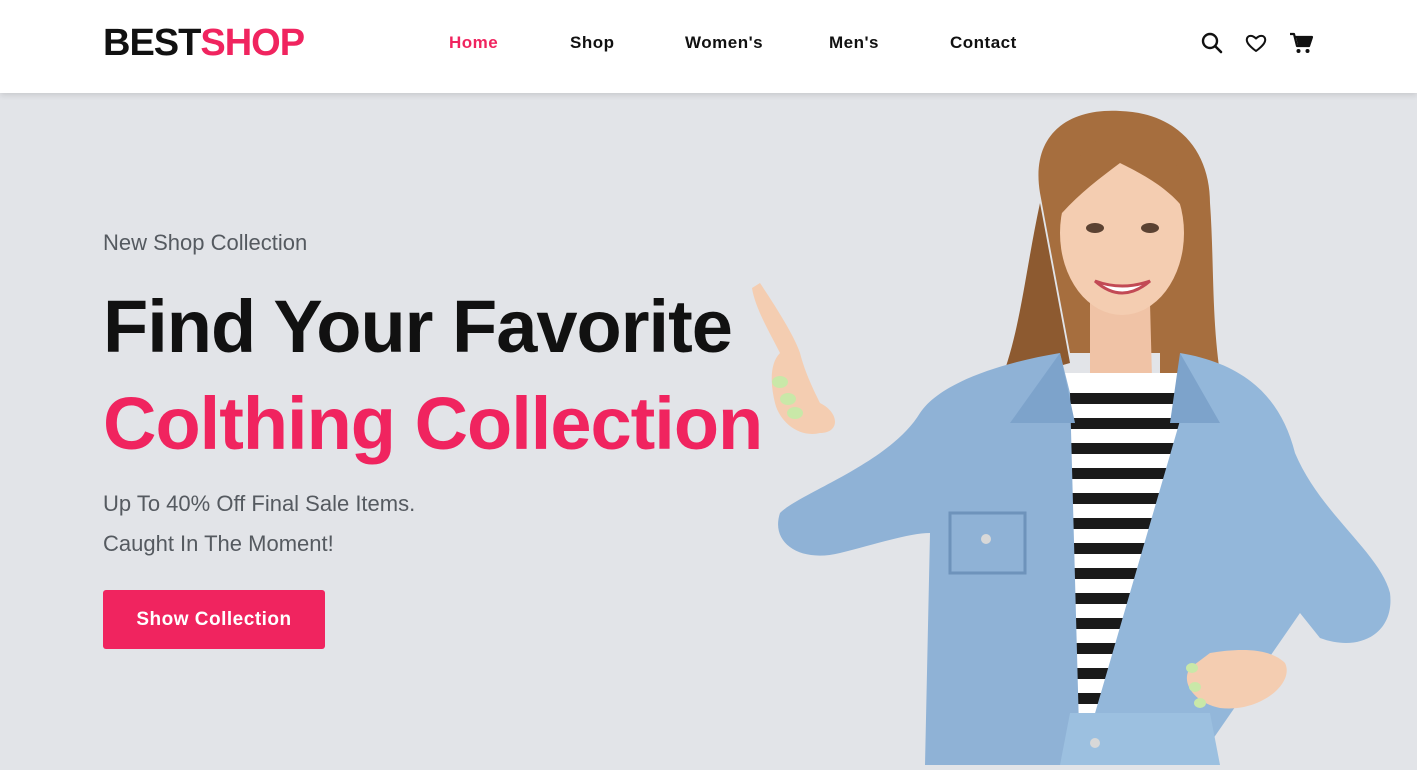 The height and width of the screenshot is (770, 1417). What do you see at coordinates (1256, 43) in the screenshot?
I see `heart-icon` at bounding box center [1256, 43].